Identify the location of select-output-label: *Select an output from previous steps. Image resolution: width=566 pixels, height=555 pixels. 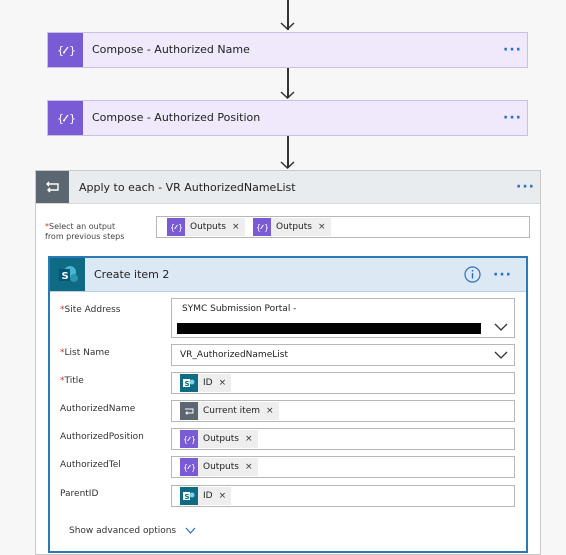
(85, 231).